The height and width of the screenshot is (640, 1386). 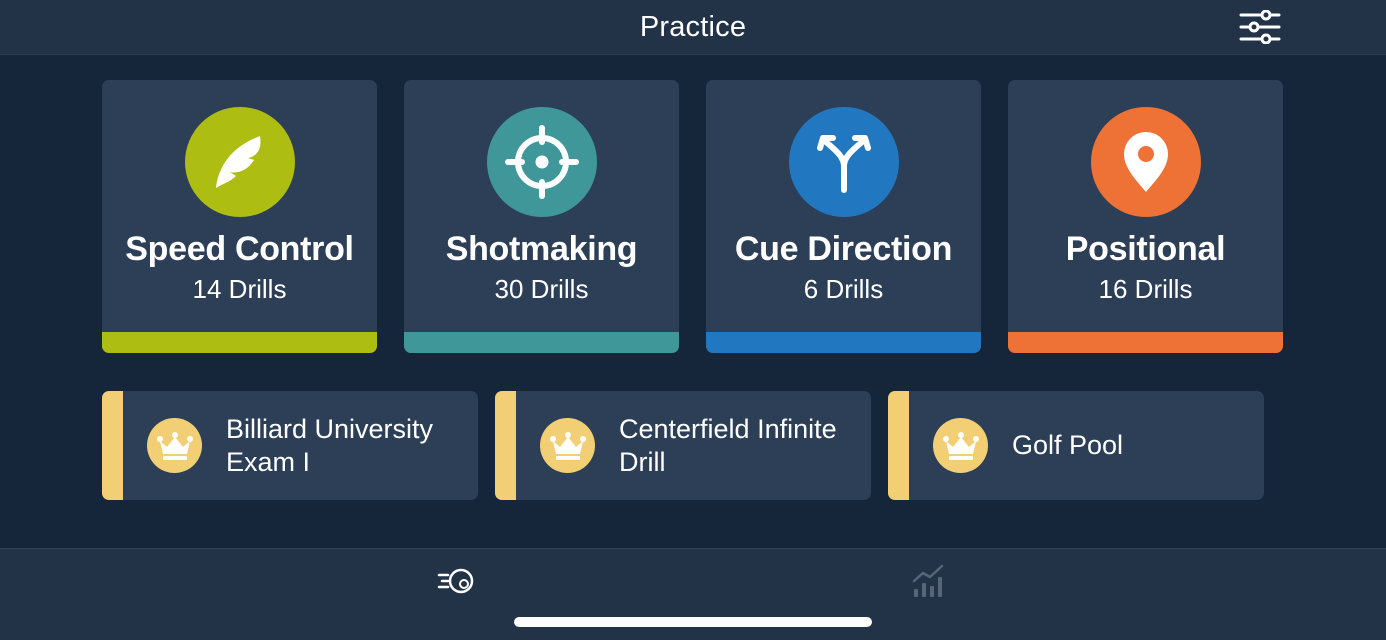 What do you see at coordinates (541, 249) in the screenshot?
I see `category-name: Shotmaking` at bounding box center [541, 249].